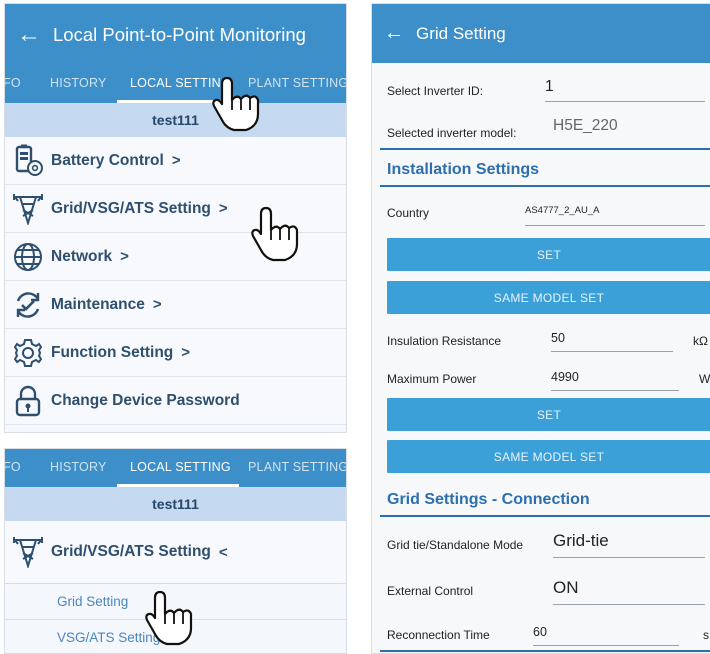 The image size is (710, 654). I want to click on insulation-unit: kΩ, so click(700, 341).